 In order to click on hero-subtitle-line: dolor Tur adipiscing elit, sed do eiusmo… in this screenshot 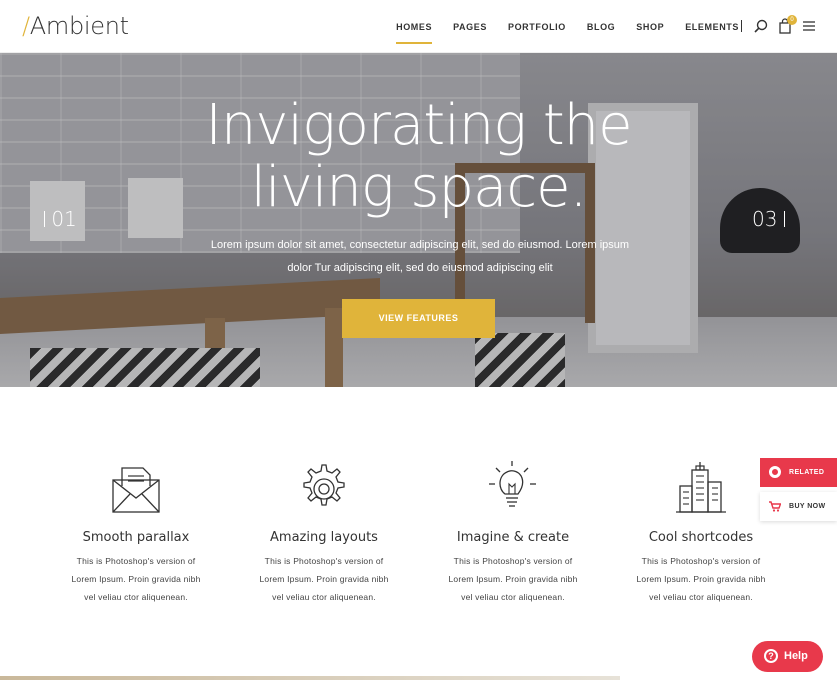, I will do `click(420, 267)`.